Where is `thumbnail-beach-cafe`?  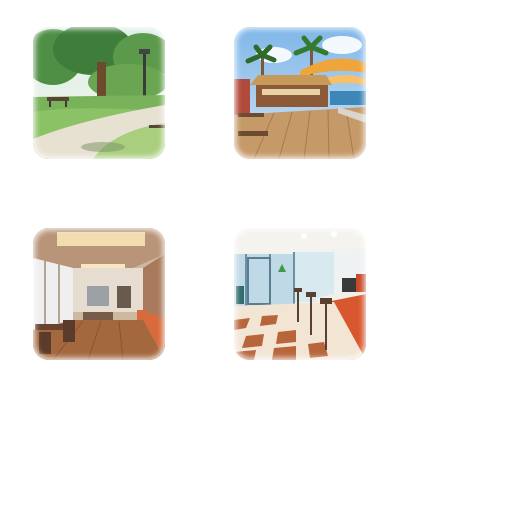
thumbnail-beach-cafe is located at coordinates (300, 93).